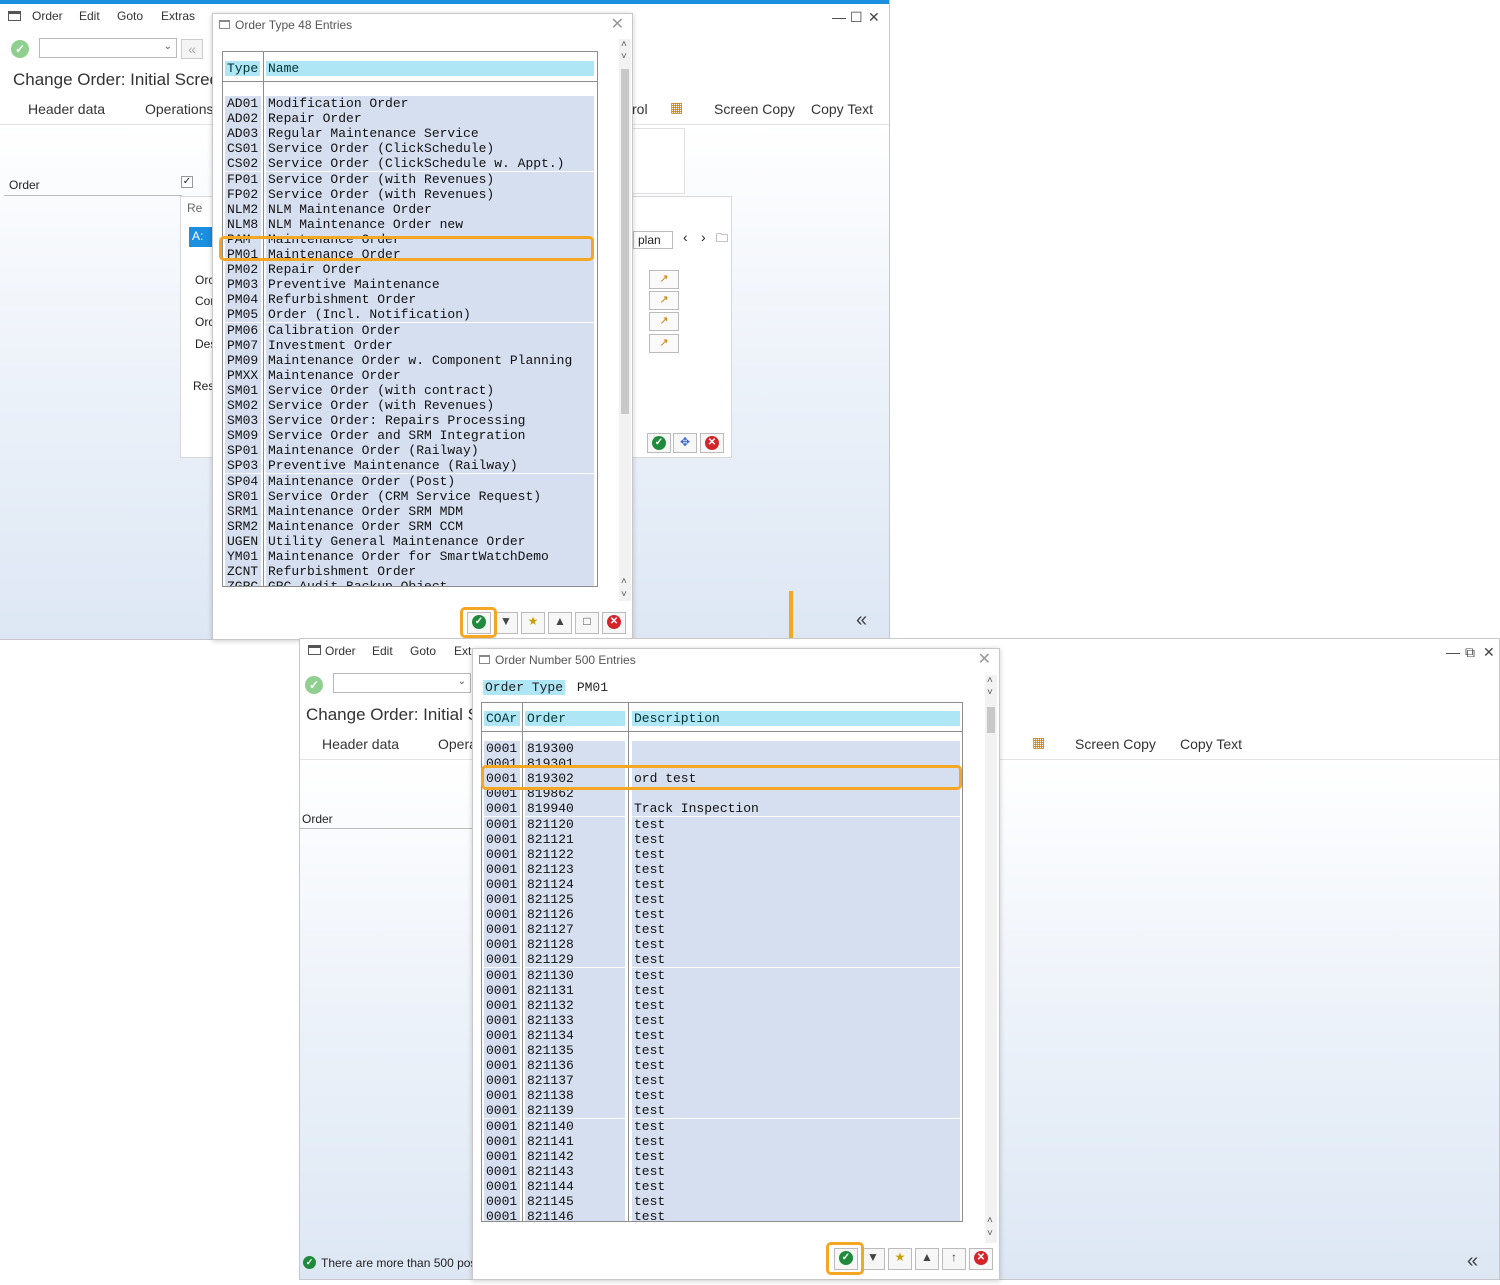 The image size is (1500, 1285). I want to click on list-item: SM09 Service Order and SRM Integration, so click(410, 436).